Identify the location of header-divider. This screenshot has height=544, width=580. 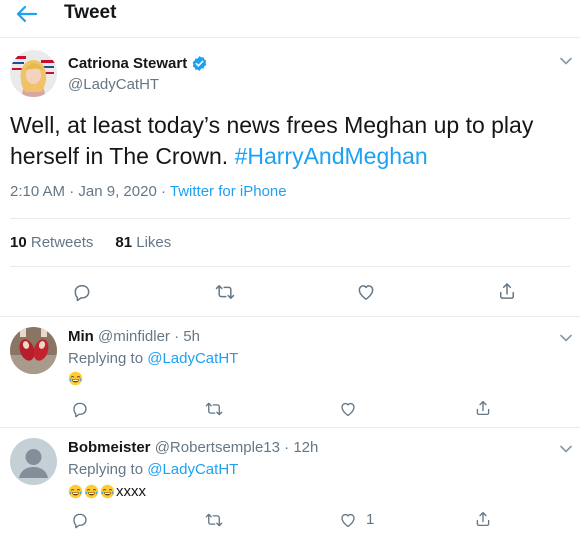
(290, 37).